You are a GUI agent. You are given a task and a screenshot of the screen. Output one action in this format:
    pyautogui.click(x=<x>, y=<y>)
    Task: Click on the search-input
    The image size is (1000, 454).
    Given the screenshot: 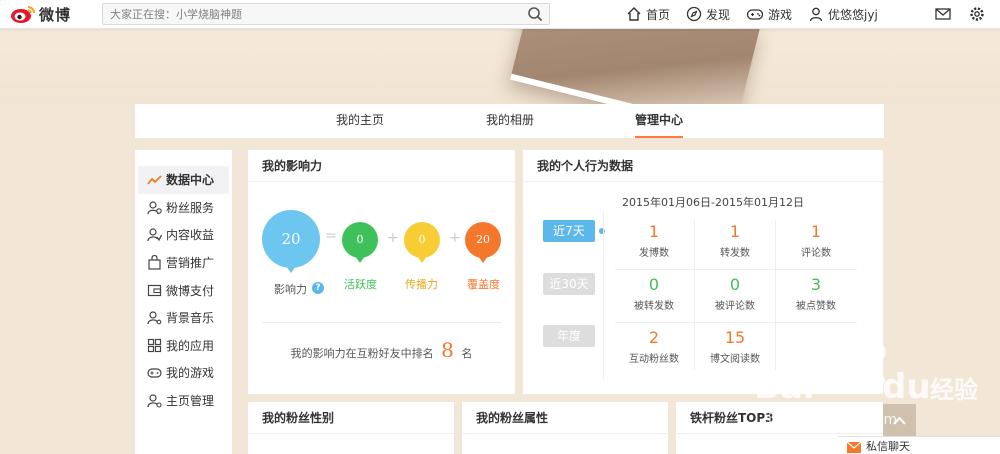 What is the action you would take?
    pyautogui.click(x=303, y=14)
    